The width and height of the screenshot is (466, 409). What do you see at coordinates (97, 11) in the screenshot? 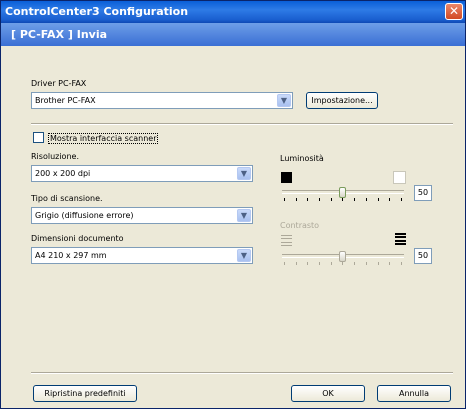
I see `window-title: ControlCenter3 Configuration` at bounding box center [97, 11].